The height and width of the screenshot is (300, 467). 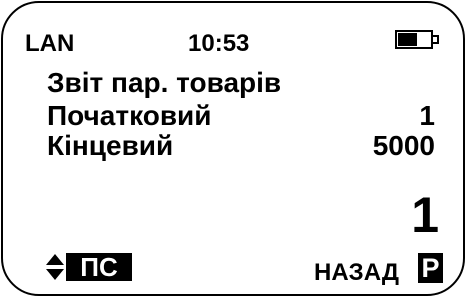 I want to click on battery-icon, so click(x=414, y=39).